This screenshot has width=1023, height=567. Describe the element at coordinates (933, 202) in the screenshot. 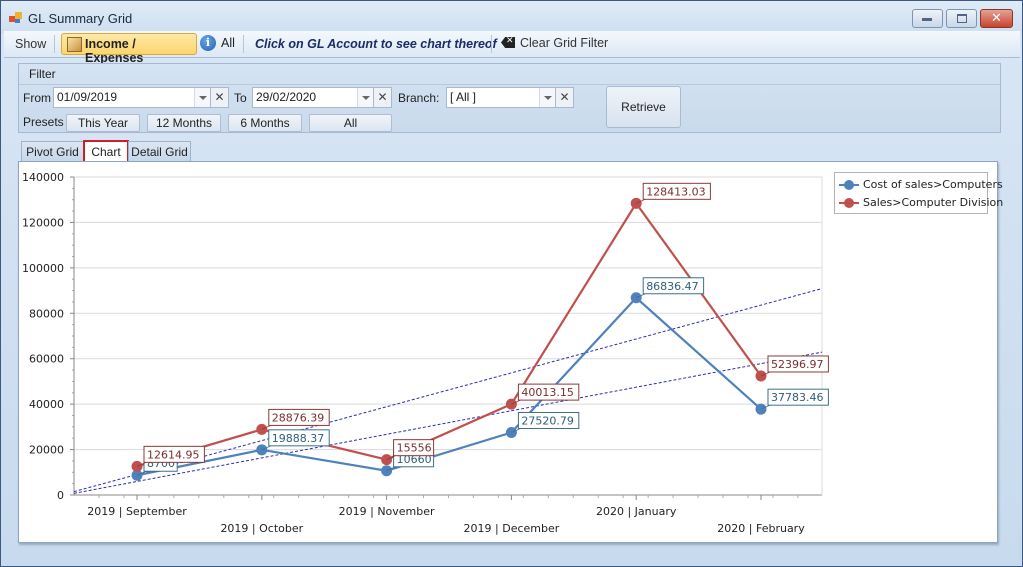

I see `legend-label: Sales>Computer Division` at that location.